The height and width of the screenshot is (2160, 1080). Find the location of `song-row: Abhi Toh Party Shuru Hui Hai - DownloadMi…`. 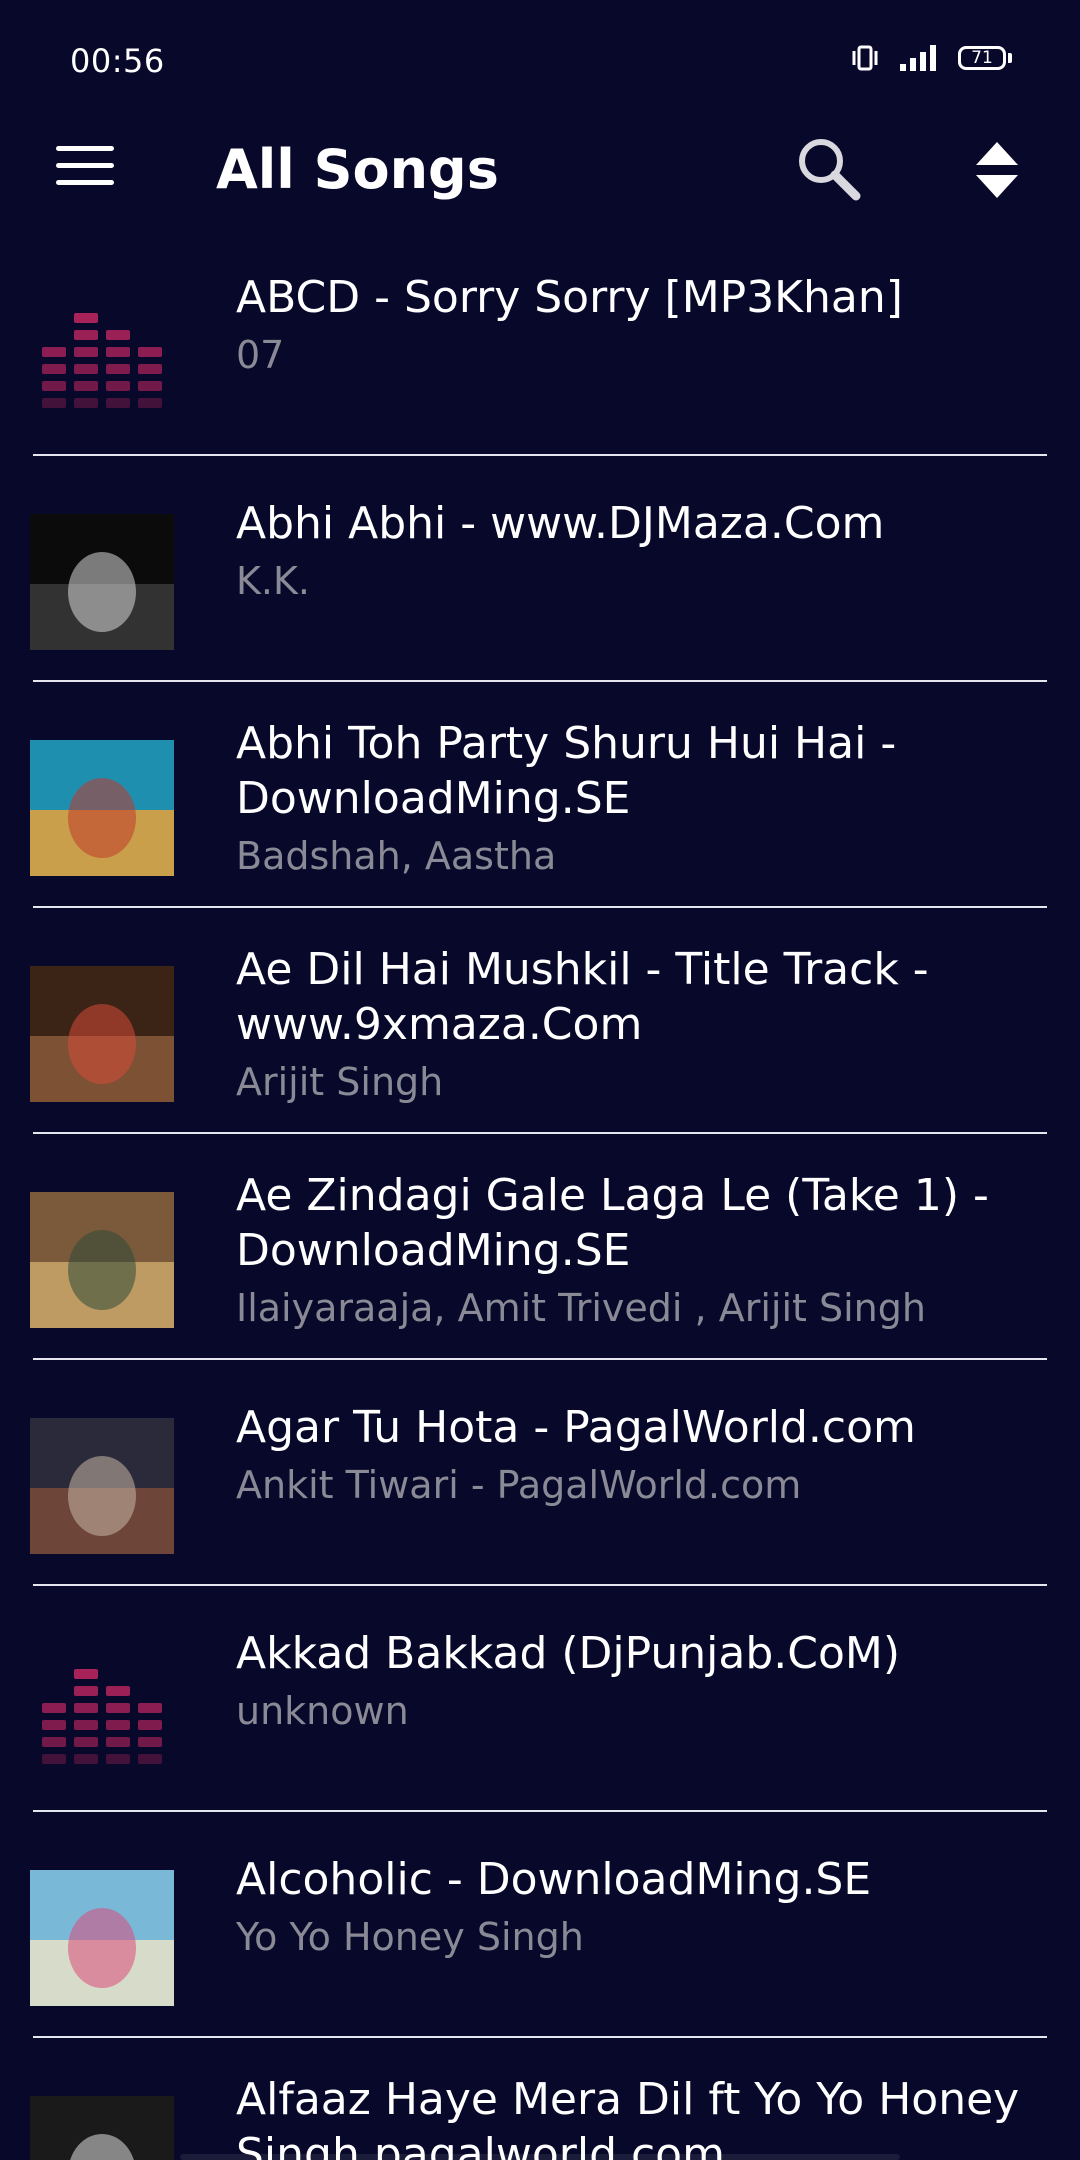

song-row: Abhi Toh Party Shuru Hui Hai - DownloadMi… is located at coordinates (540, 795).